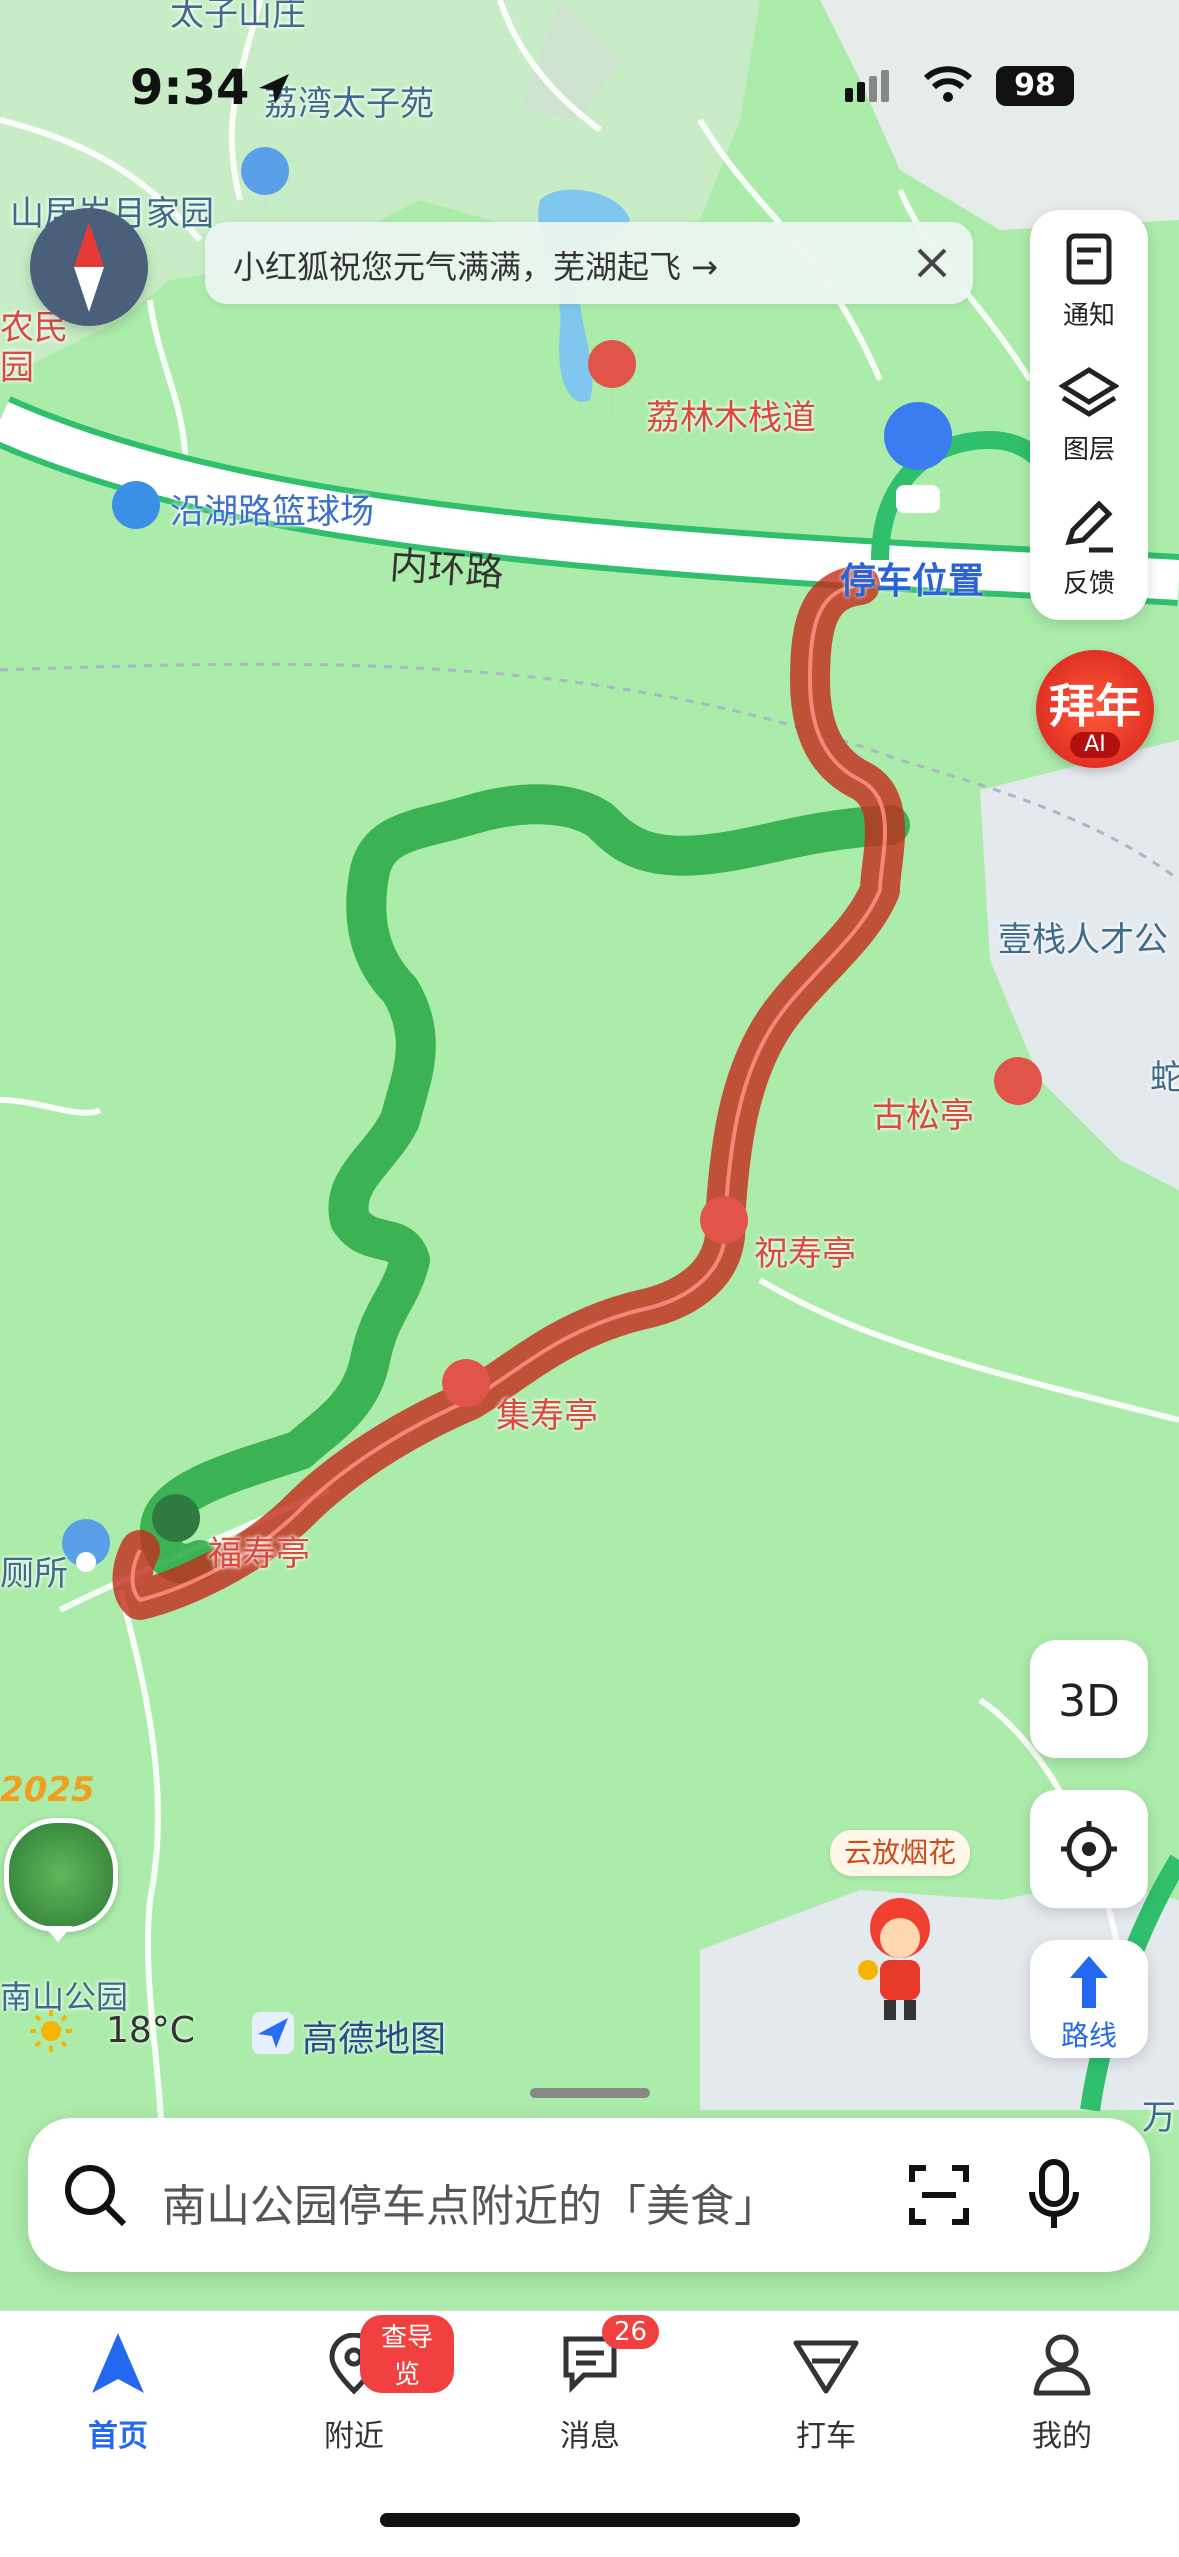 This screenshot has width=1179, height=2557. Describe the element at coordinates (1089, 1982) in the screenshot. I see `route-arrow-icon` at that location.